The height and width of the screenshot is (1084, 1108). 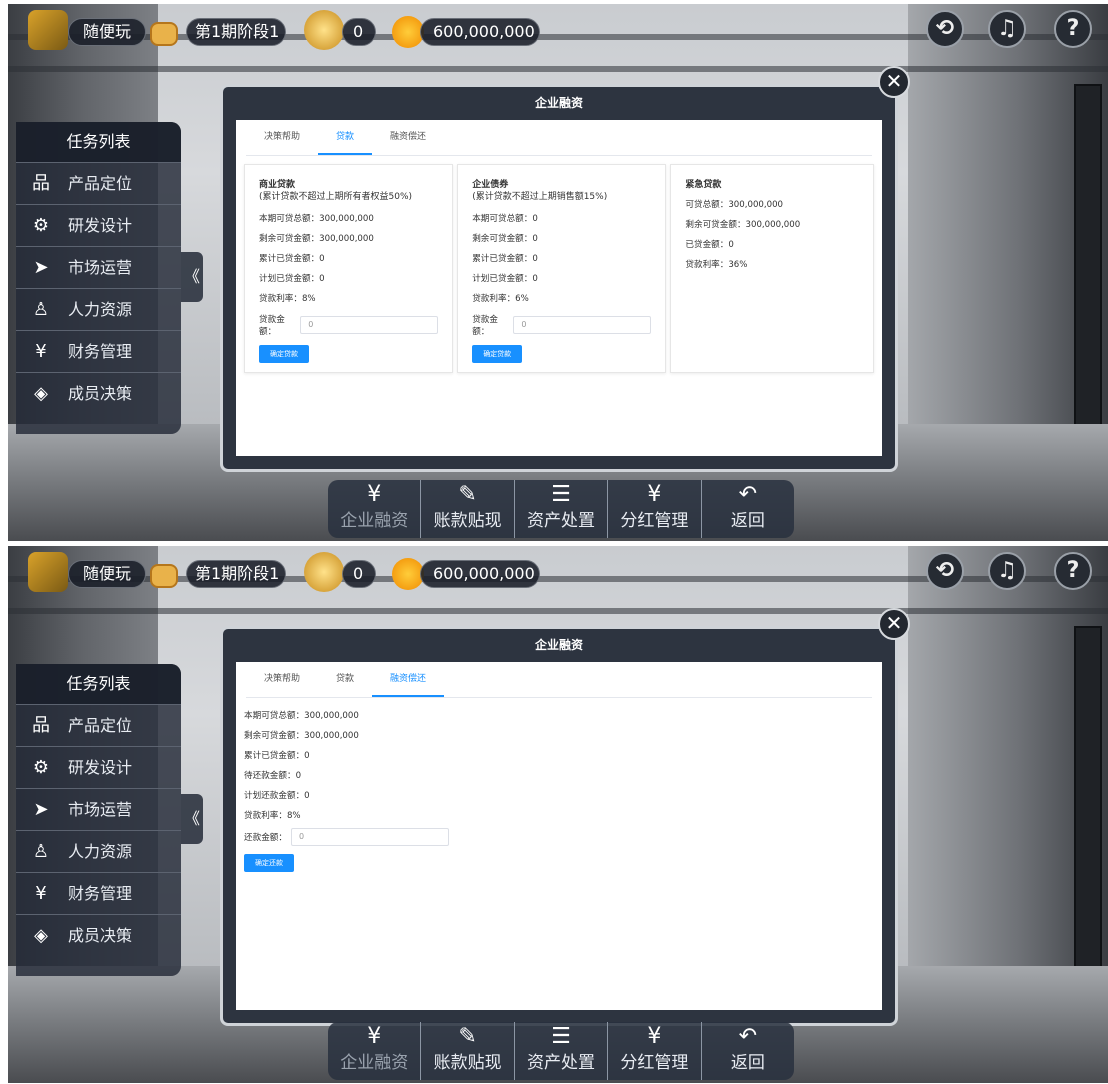 What do you see at coordinates (359, 574) in the screenshot?
I see `trophy-count: 0` at bounding box center [359, 574].